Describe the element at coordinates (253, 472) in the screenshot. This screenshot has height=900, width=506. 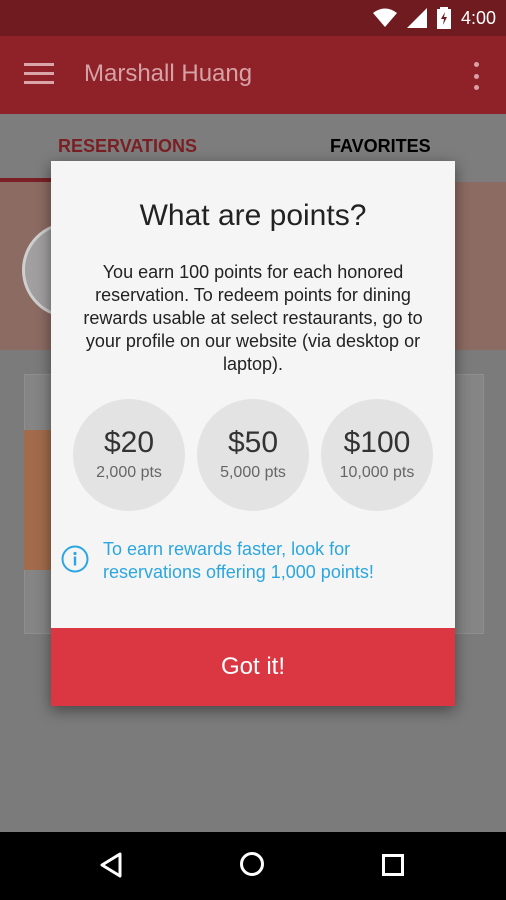
I see `reward-points: 5,000 pts` at that location.